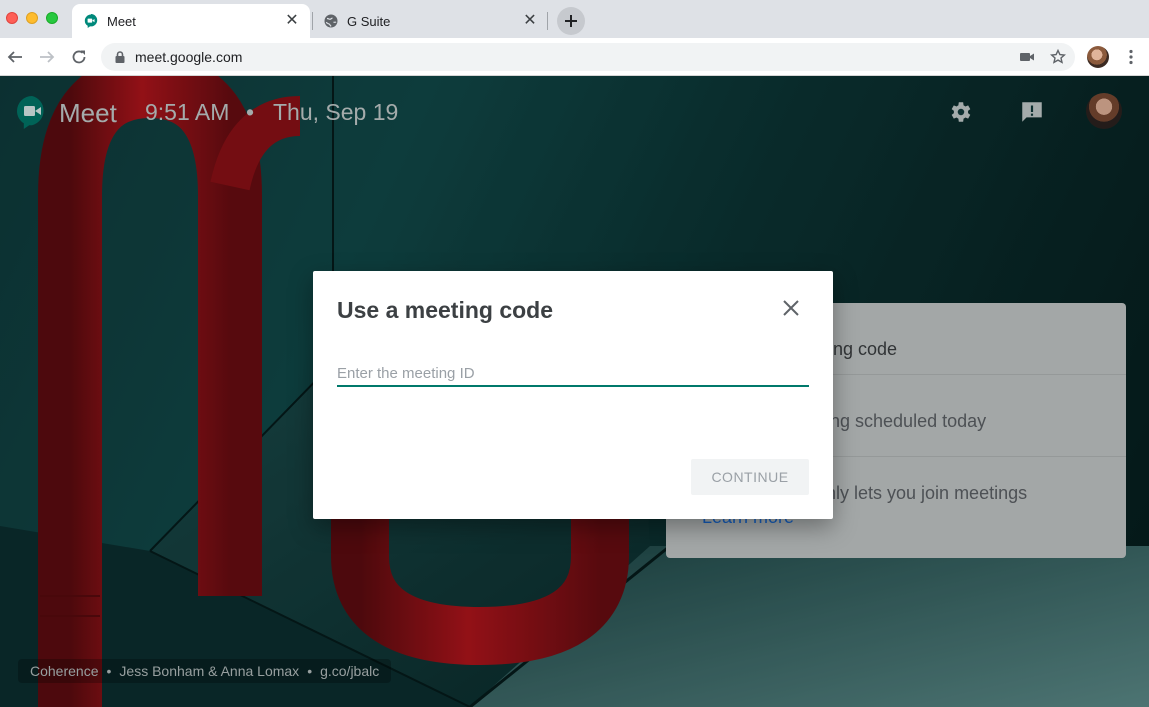 This screenshot has width=1149, height=707. I want to click on window-zoom-button, so click(52, 18).